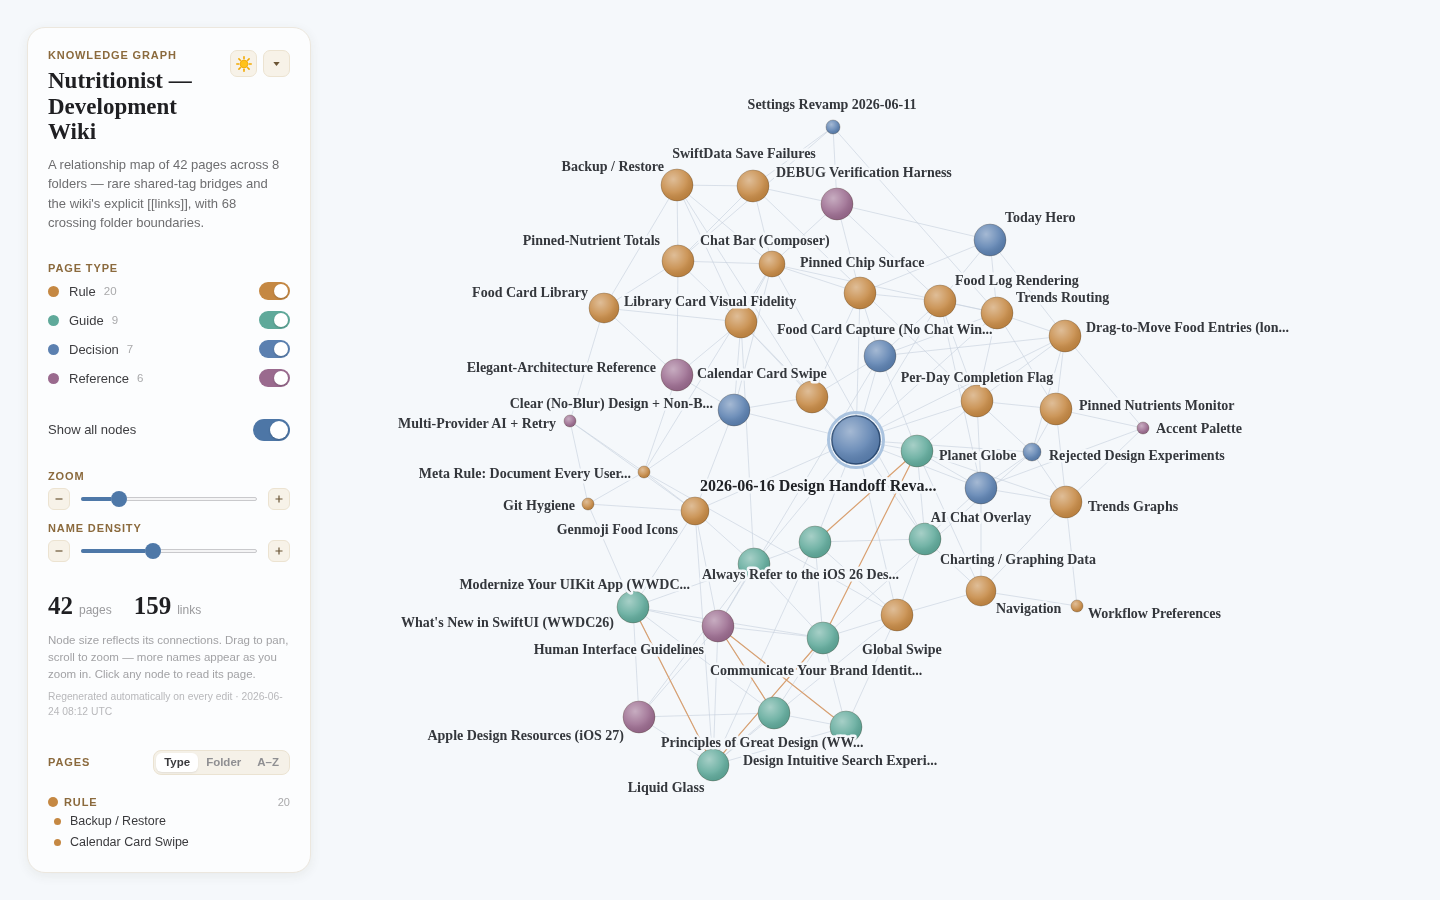 This screenshot has width=1440, height=900. I want to click on group-label: RULE, so click(81, 801).